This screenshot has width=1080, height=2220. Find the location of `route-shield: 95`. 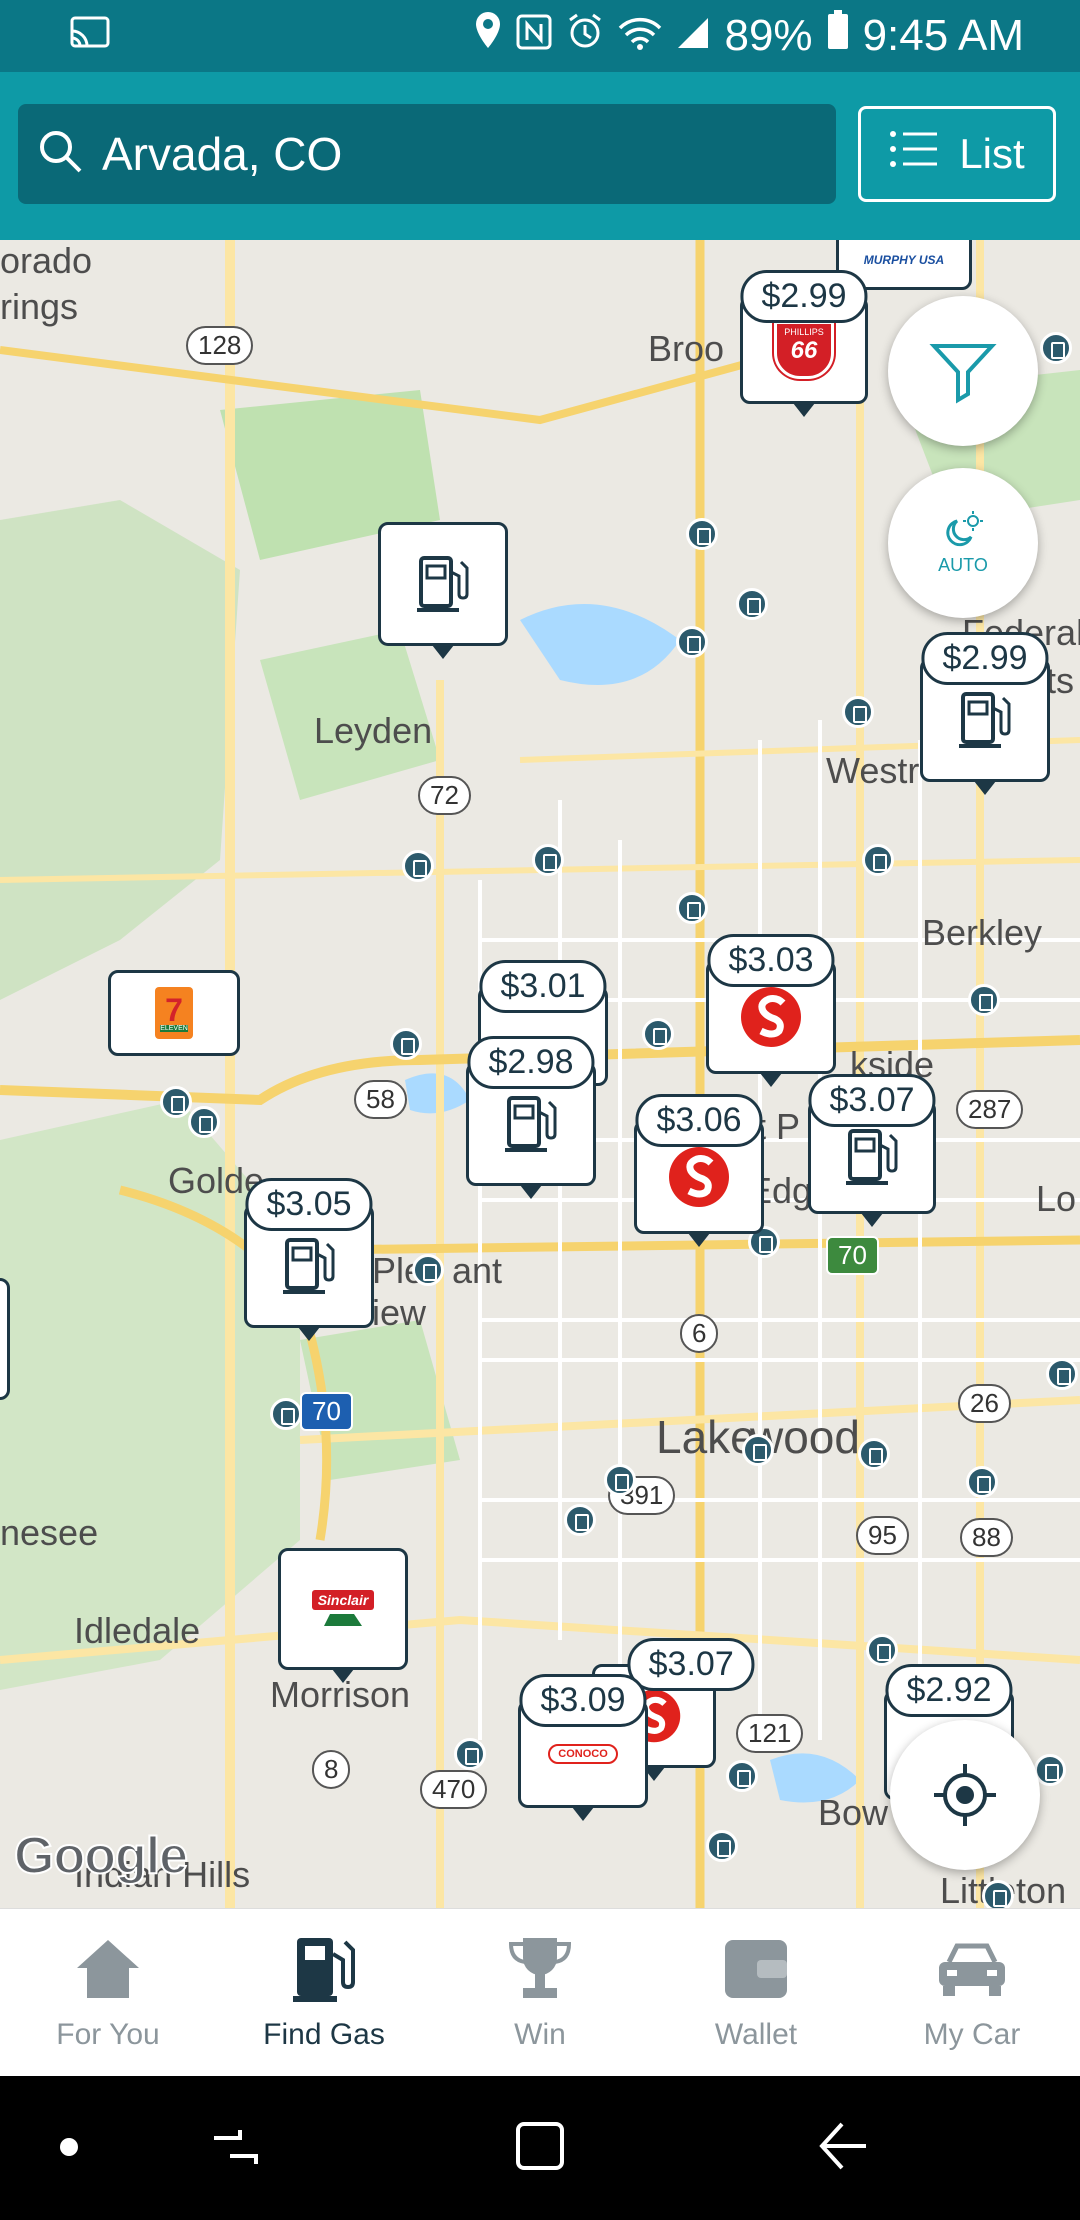

route-shield: 95 is located at coordinates (882, 1535).